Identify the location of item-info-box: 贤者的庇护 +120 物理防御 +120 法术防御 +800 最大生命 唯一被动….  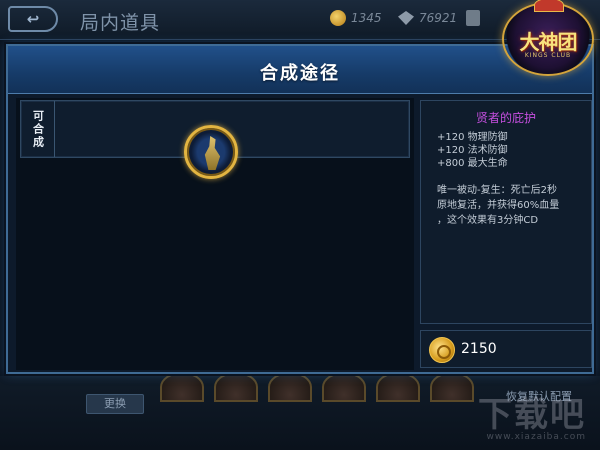
(506, 212).